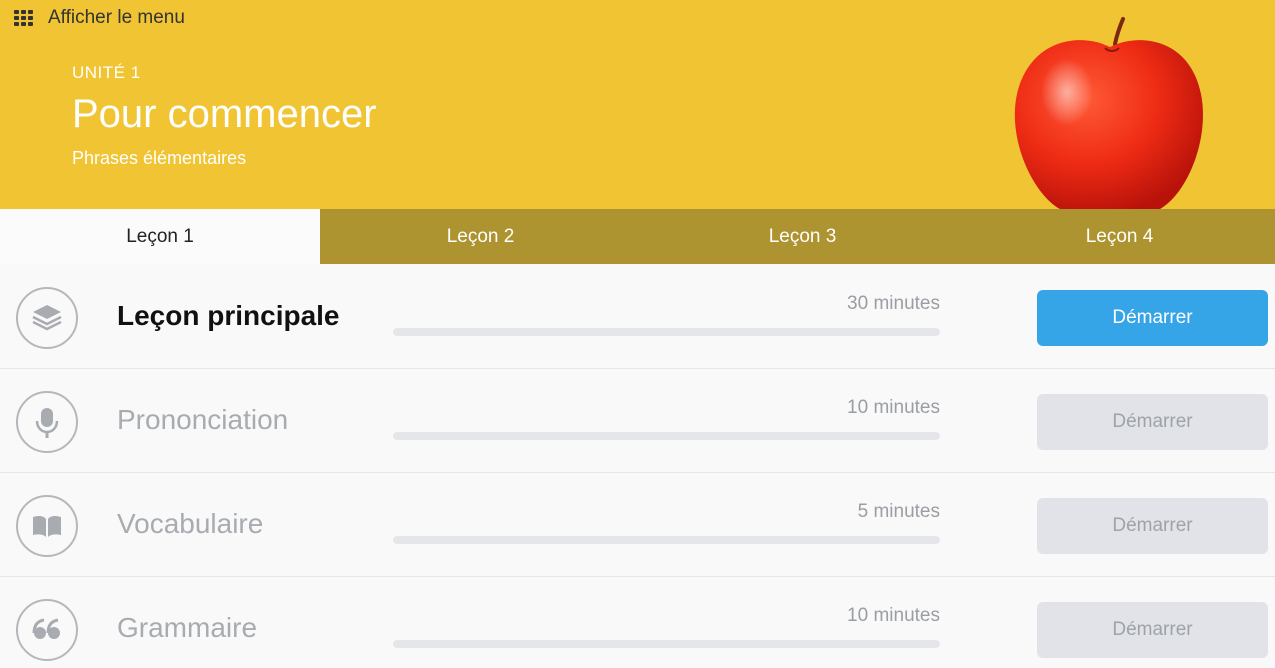 The width and height of the screenshot is (1275, 668). What do you see at coordinates (228, 315) in the screenshot?
I see `lesson-title: Leçon principale` at bounding box center [228, 315].